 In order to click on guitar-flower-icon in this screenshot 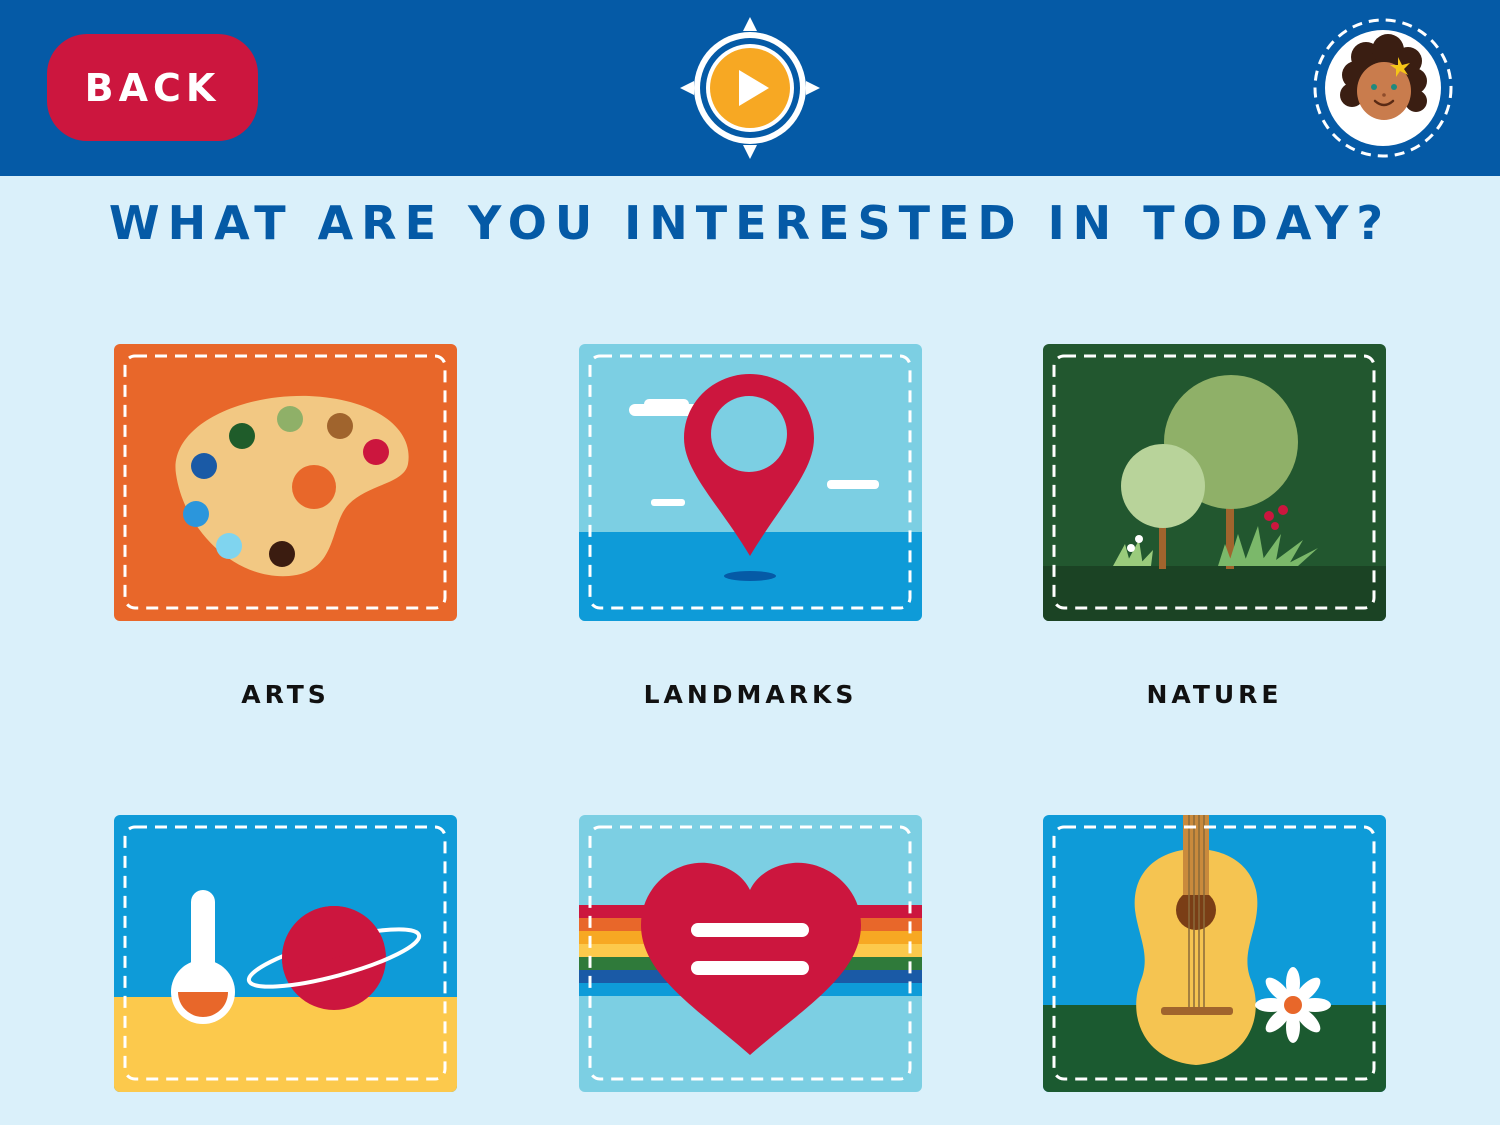, I will do `click(1214, 953)`.